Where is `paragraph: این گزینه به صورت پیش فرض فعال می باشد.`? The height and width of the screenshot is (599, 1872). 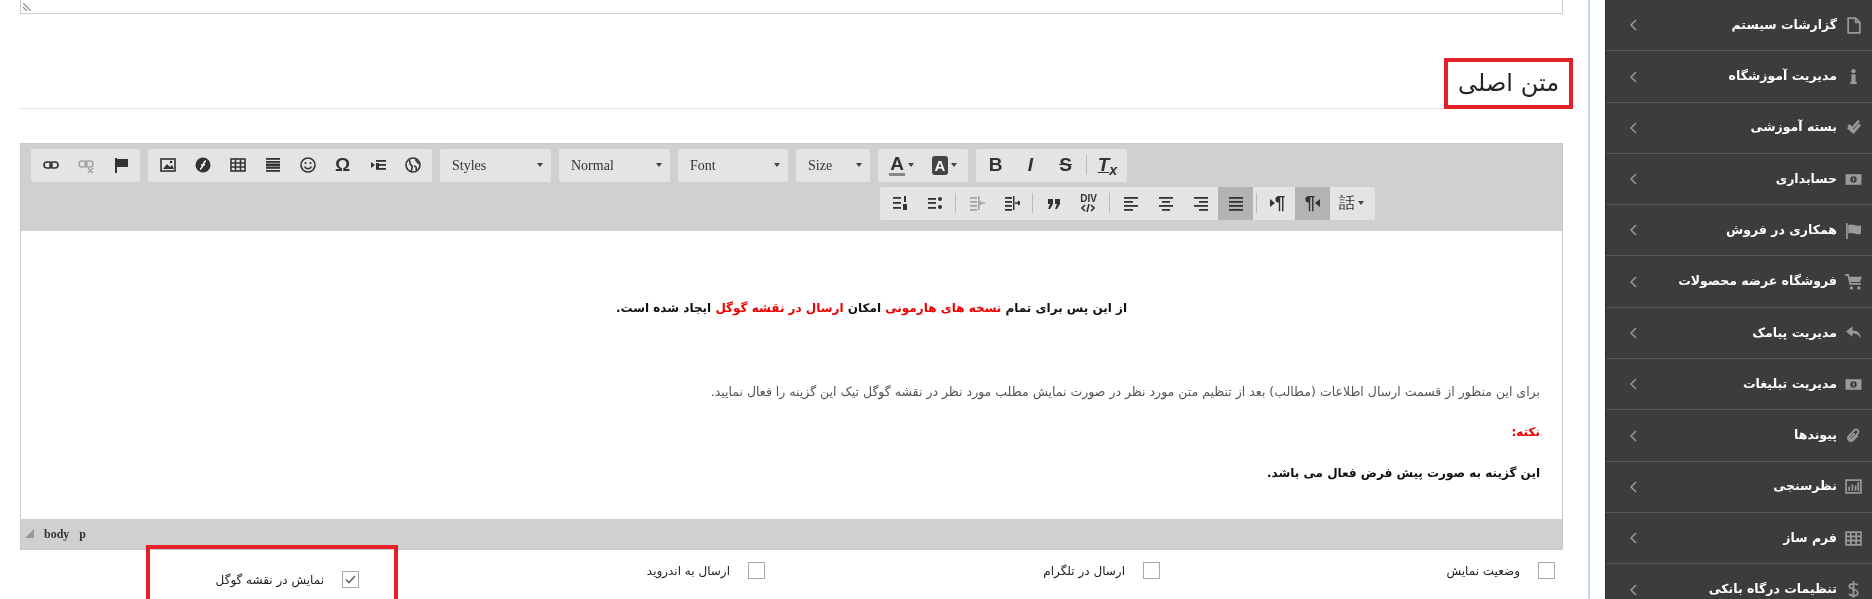
paragraph: این گزینه به صورت پیش فرض فعال می باشد. is located at coordinates (1402, 473).